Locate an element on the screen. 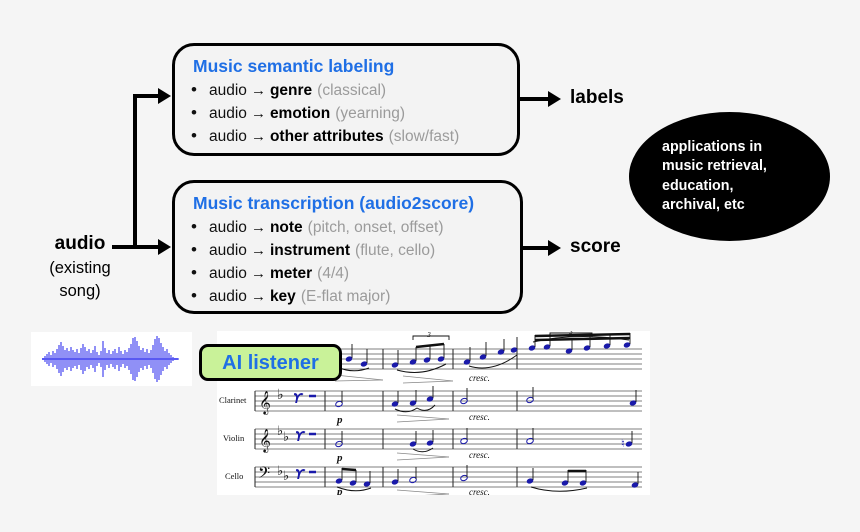  applications-line-1: applications in is located at coordinates (712, 146).